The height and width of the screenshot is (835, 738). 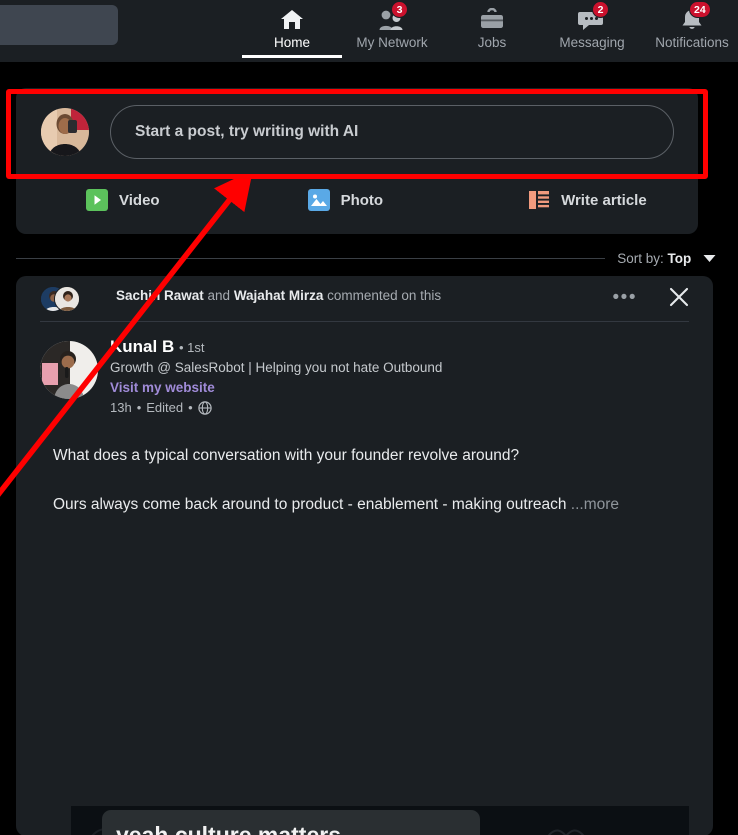 I want to click on compose-action-row: Video Photo Write article, so click(x=357, y=200).